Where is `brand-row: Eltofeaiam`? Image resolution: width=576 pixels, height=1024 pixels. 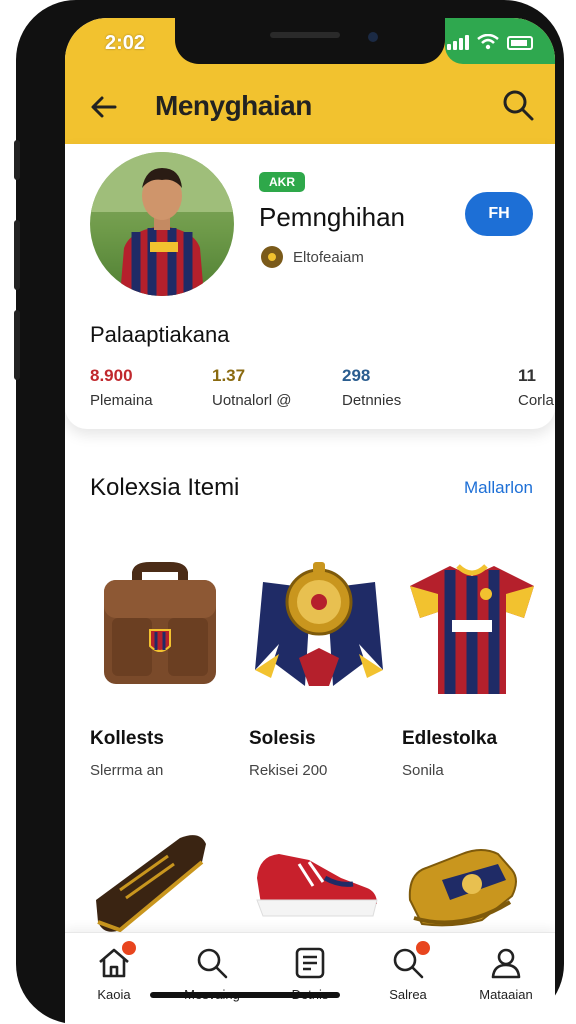
brand-row: Eltofeaiam is located at coordinates (312, 257).